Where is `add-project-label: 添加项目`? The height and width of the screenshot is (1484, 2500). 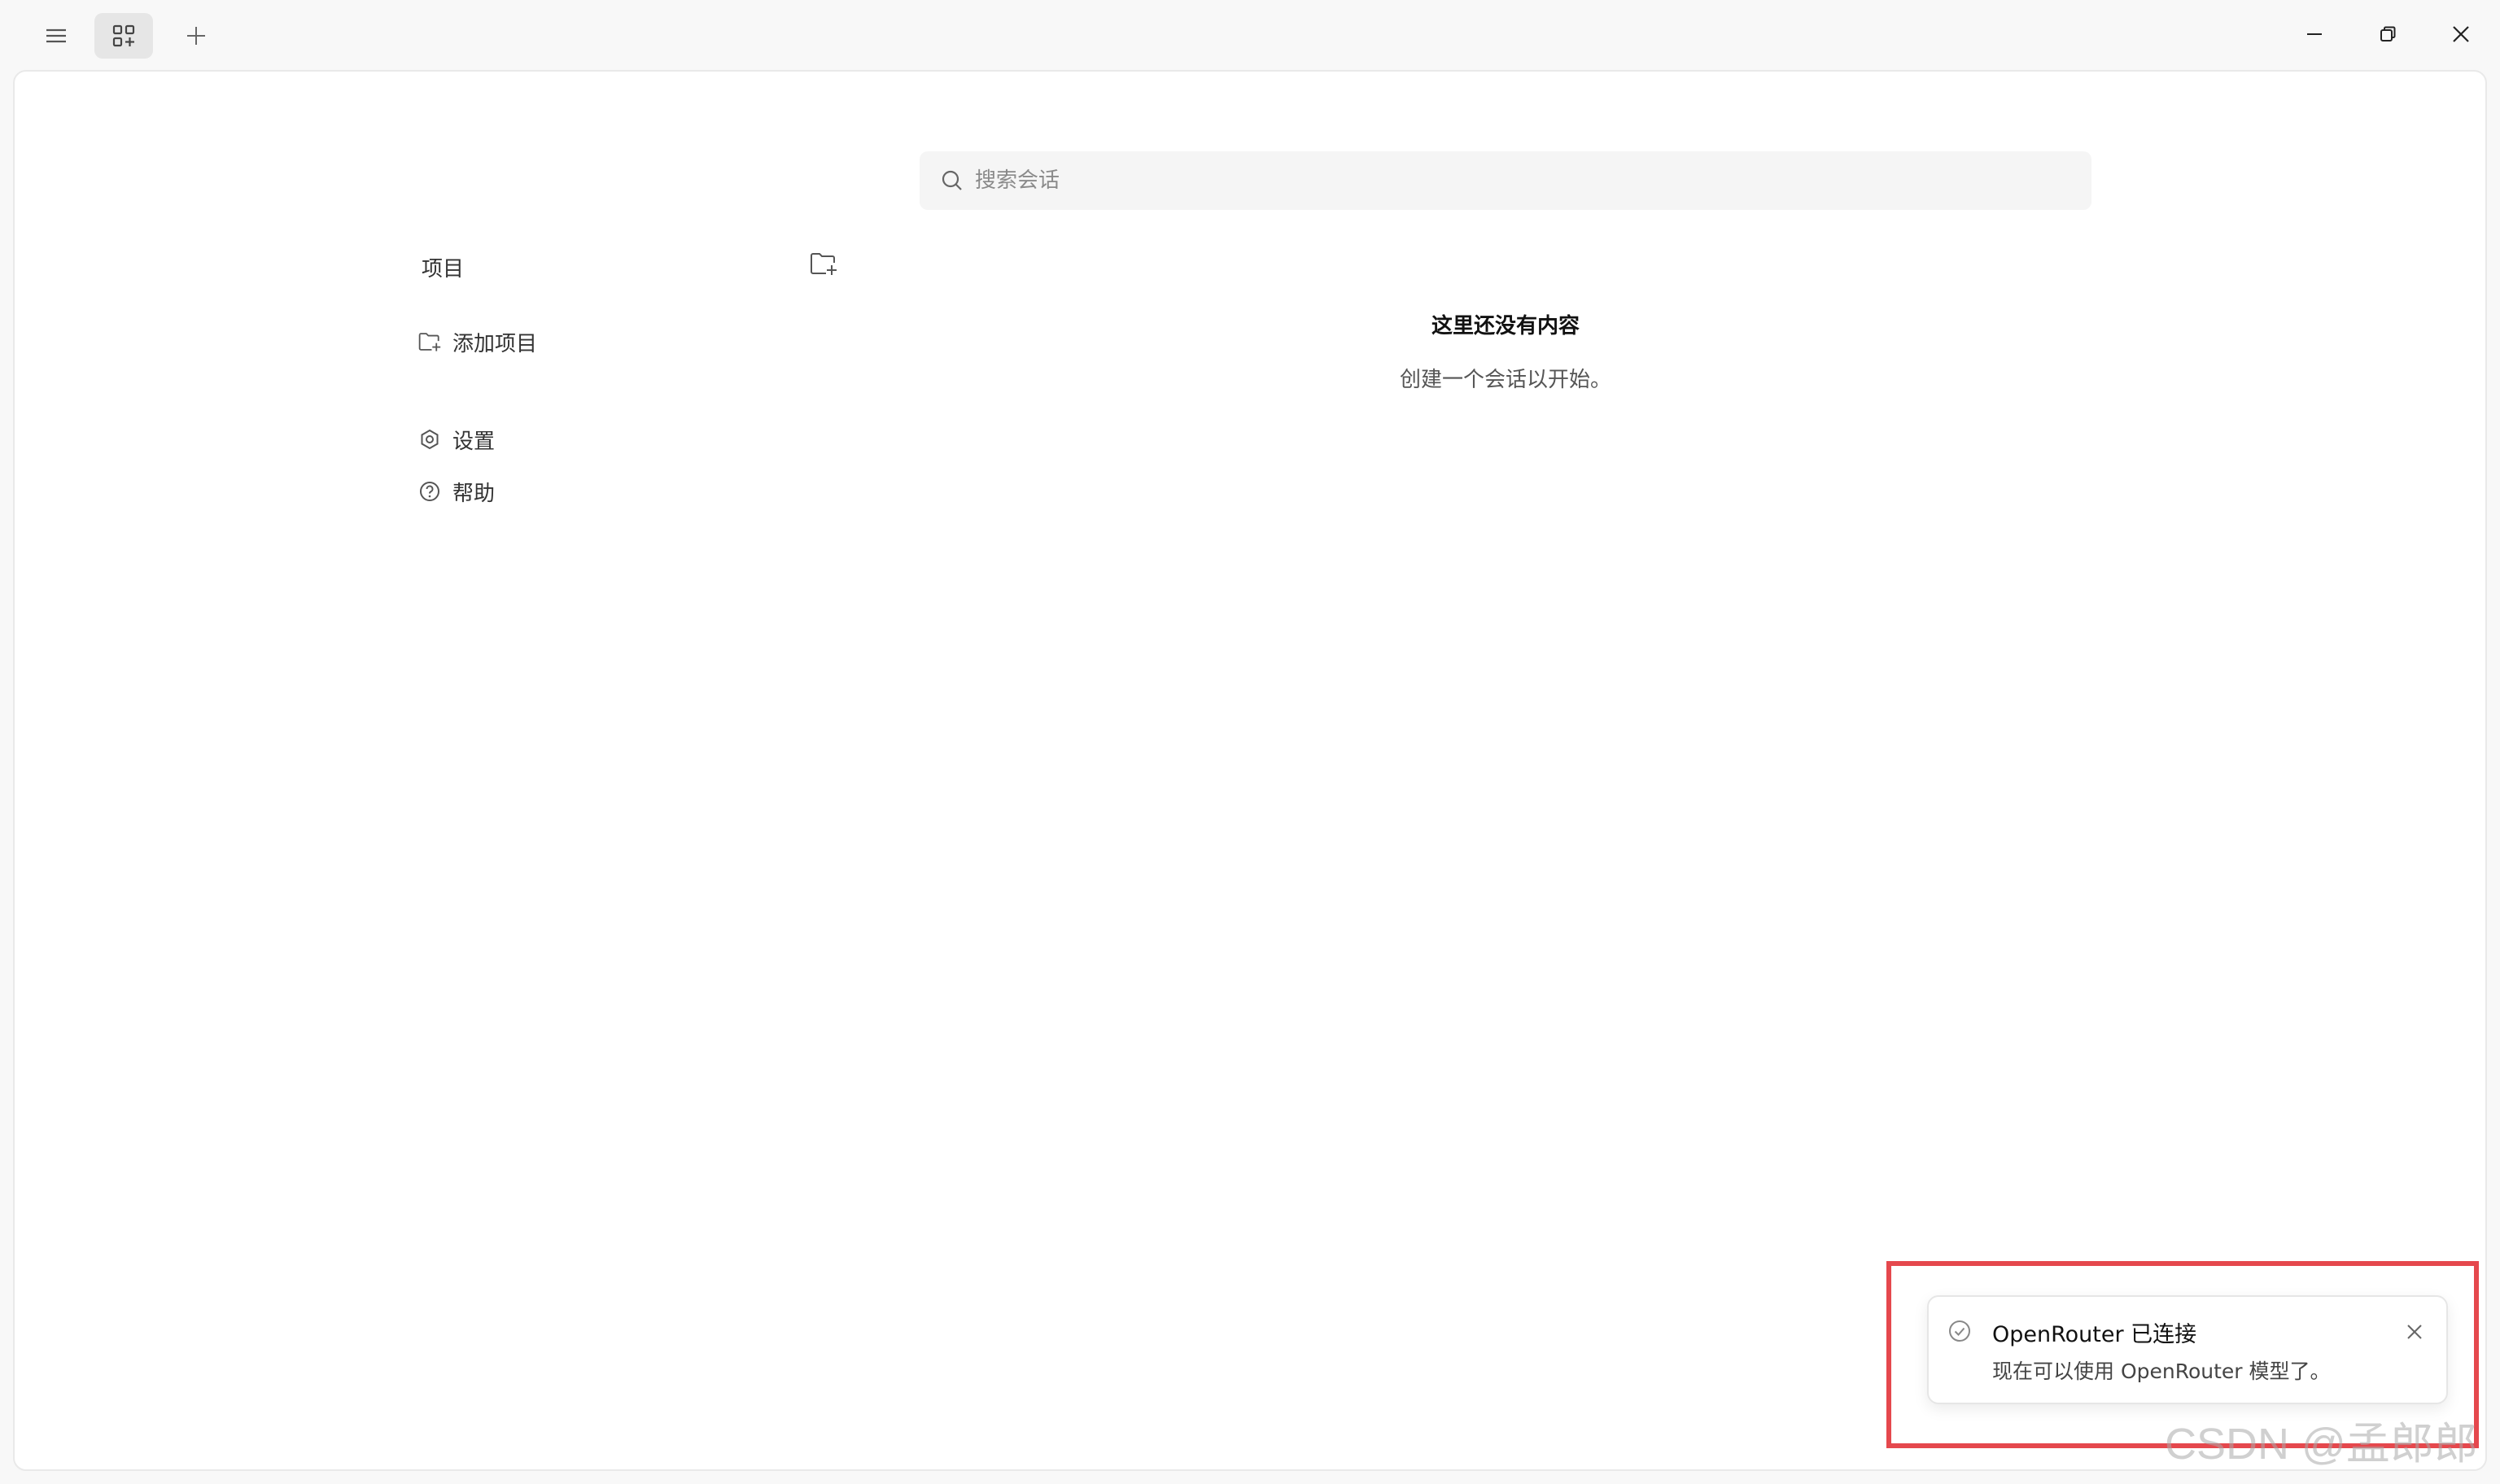 add-project-label: 添加项目 is located at coordinates (495, 344).